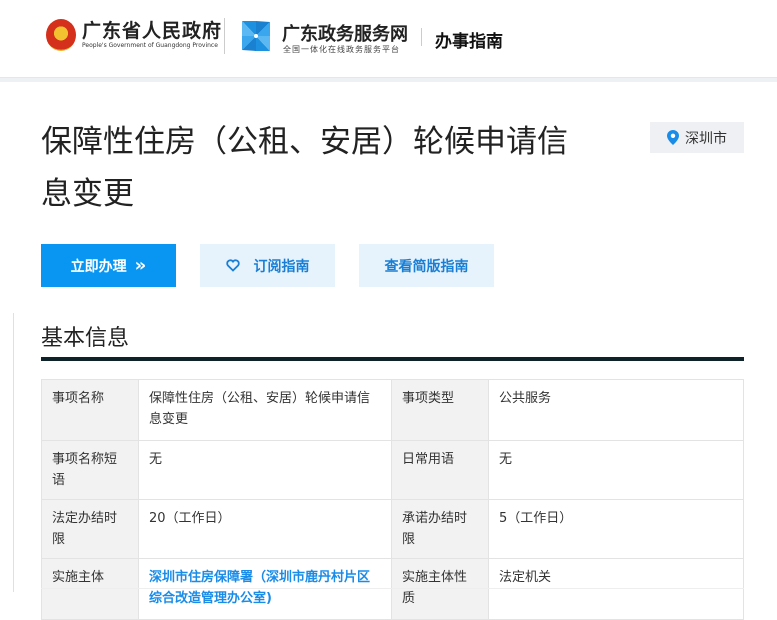 The width and height of the screenshot is (777, 620). Describe the element at coordinates (61, 35) in the screenshot. I see `national-emblem-icon` at that location.